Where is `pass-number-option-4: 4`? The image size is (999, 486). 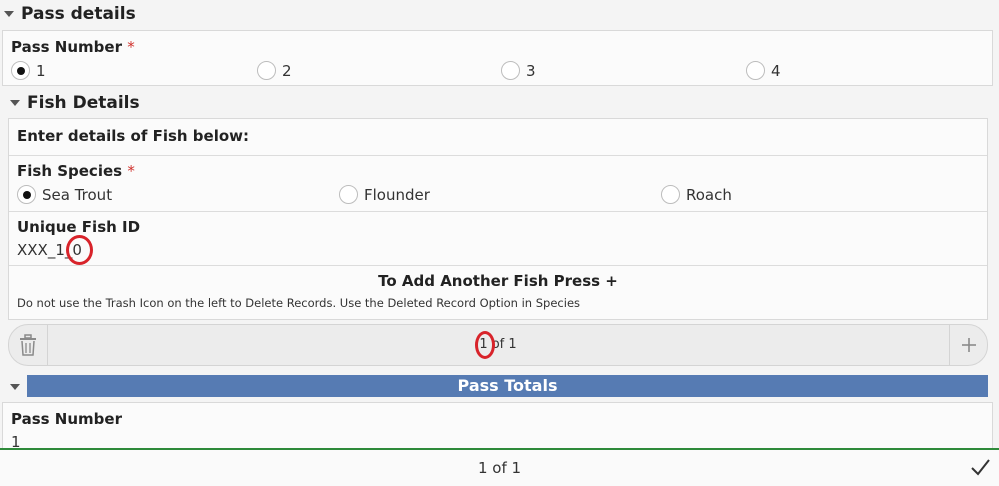
pass-number-option-4: 4 is located at coordinates (763, 70).